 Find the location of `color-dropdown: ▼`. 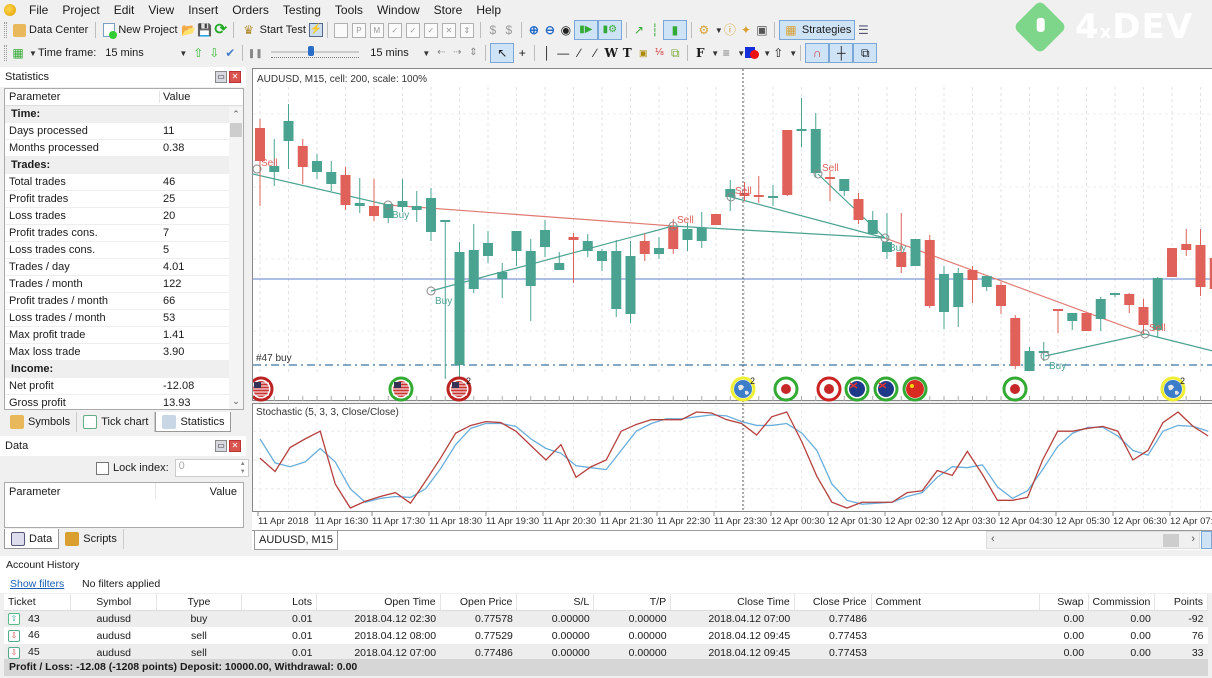

color-dropdown: ▼ is located at coordinates (765, 53).